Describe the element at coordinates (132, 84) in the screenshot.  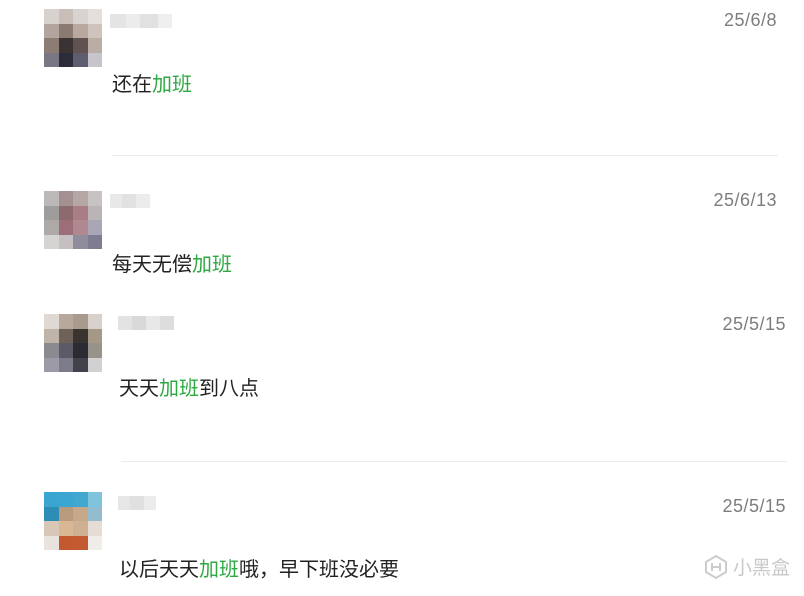
I see `text-before: 还在` at that location.